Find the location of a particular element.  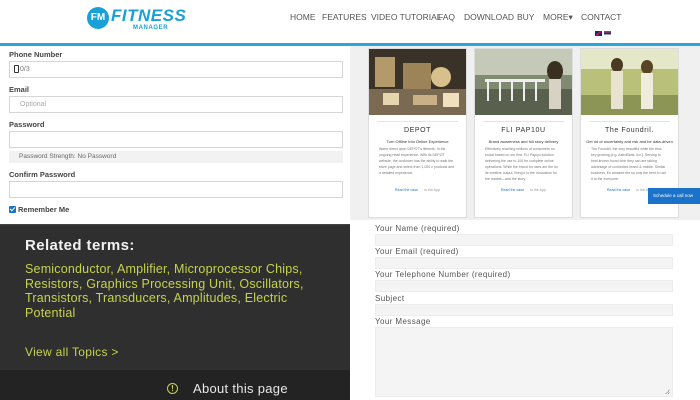

email-input is located at coordinates (524, 263).